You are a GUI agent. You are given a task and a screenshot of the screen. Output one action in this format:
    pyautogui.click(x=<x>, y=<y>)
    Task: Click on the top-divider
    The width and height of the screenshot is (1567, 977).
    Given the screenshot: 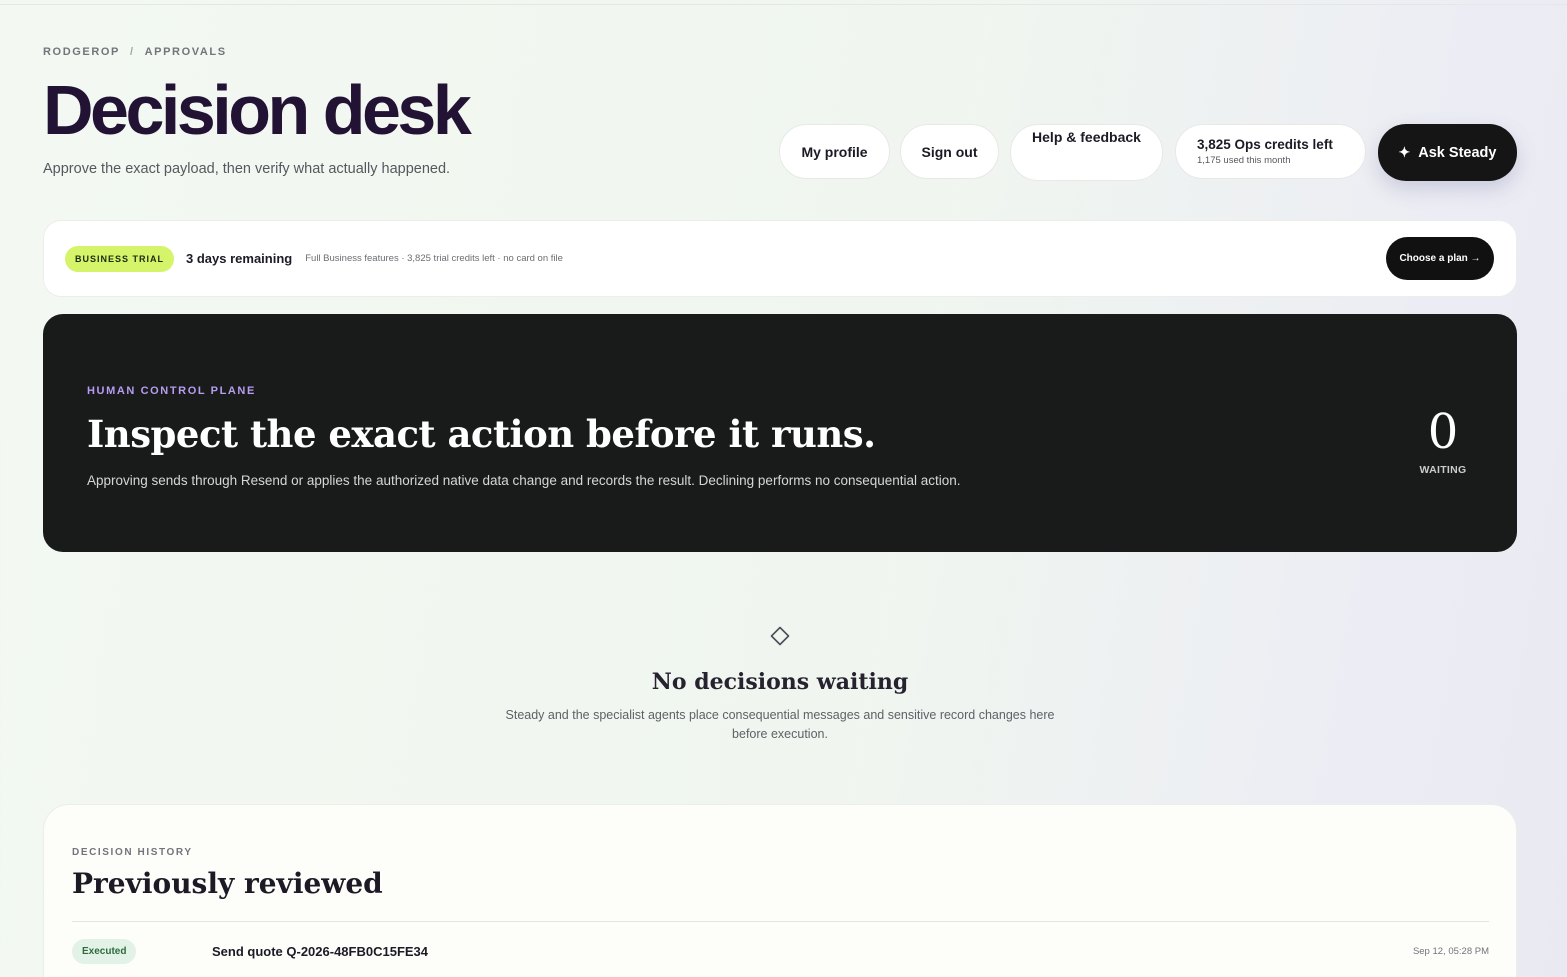 What is the action you would take?
    pyautogui.click(x=783, y=4)
    